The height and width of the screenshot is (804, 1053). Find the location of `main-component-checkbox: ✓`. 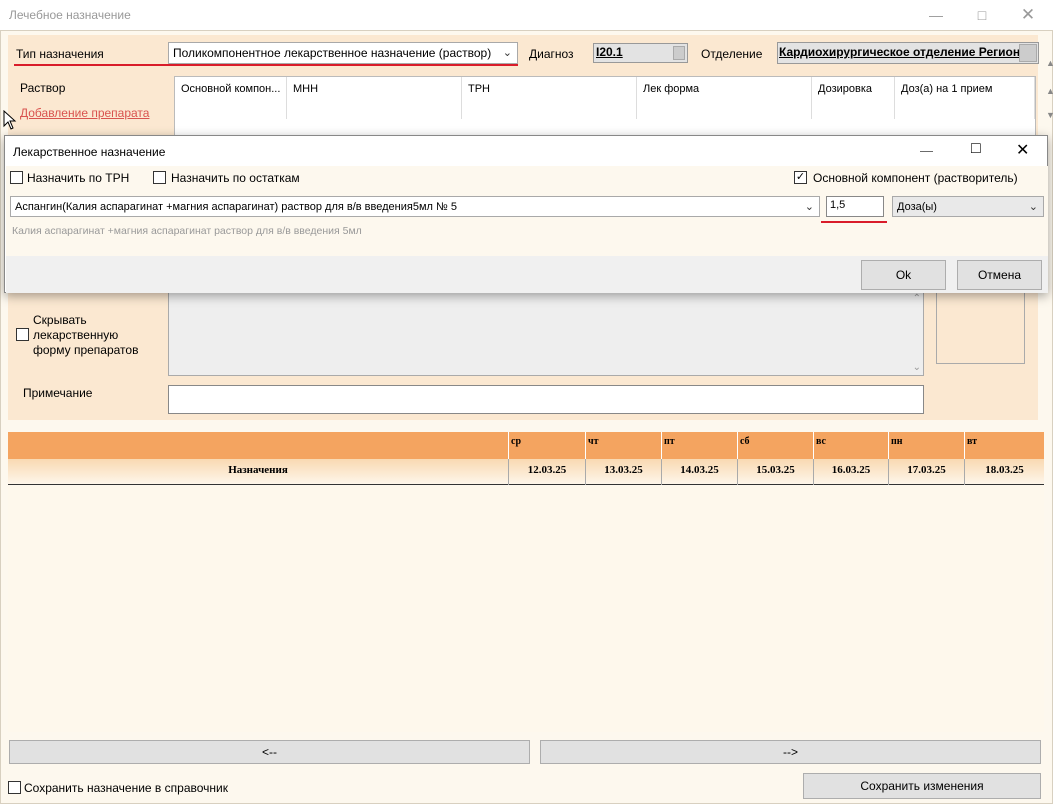

main-component-checkbox: ✓ is located at coordinates (800, 177).